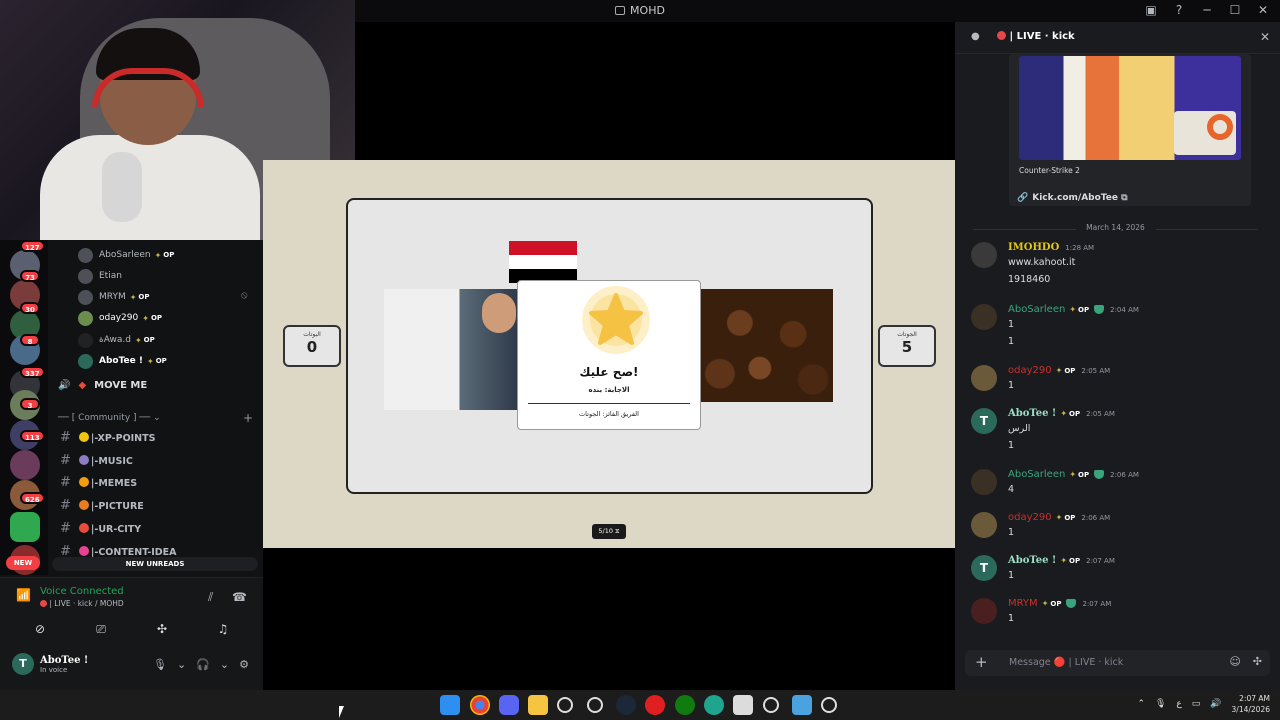 Image resolution: width=1280 pixels, height=720 pixels. Describe the element at coordinates (100, 276) in the screenshot. I see `voice-user: Etian` at that location.